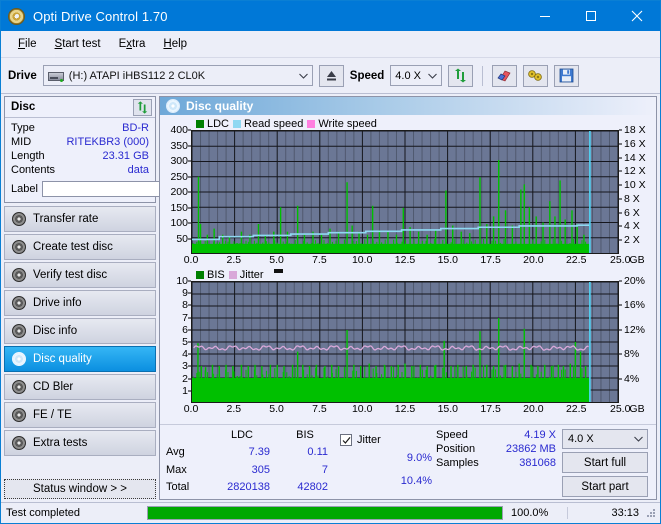 The width and height of the screenshot is (661, 524). What do you see at coordinates (176, 469) in the screenshot?
I see `stats-row-label-max: Max` at bounding box center [176, 469].